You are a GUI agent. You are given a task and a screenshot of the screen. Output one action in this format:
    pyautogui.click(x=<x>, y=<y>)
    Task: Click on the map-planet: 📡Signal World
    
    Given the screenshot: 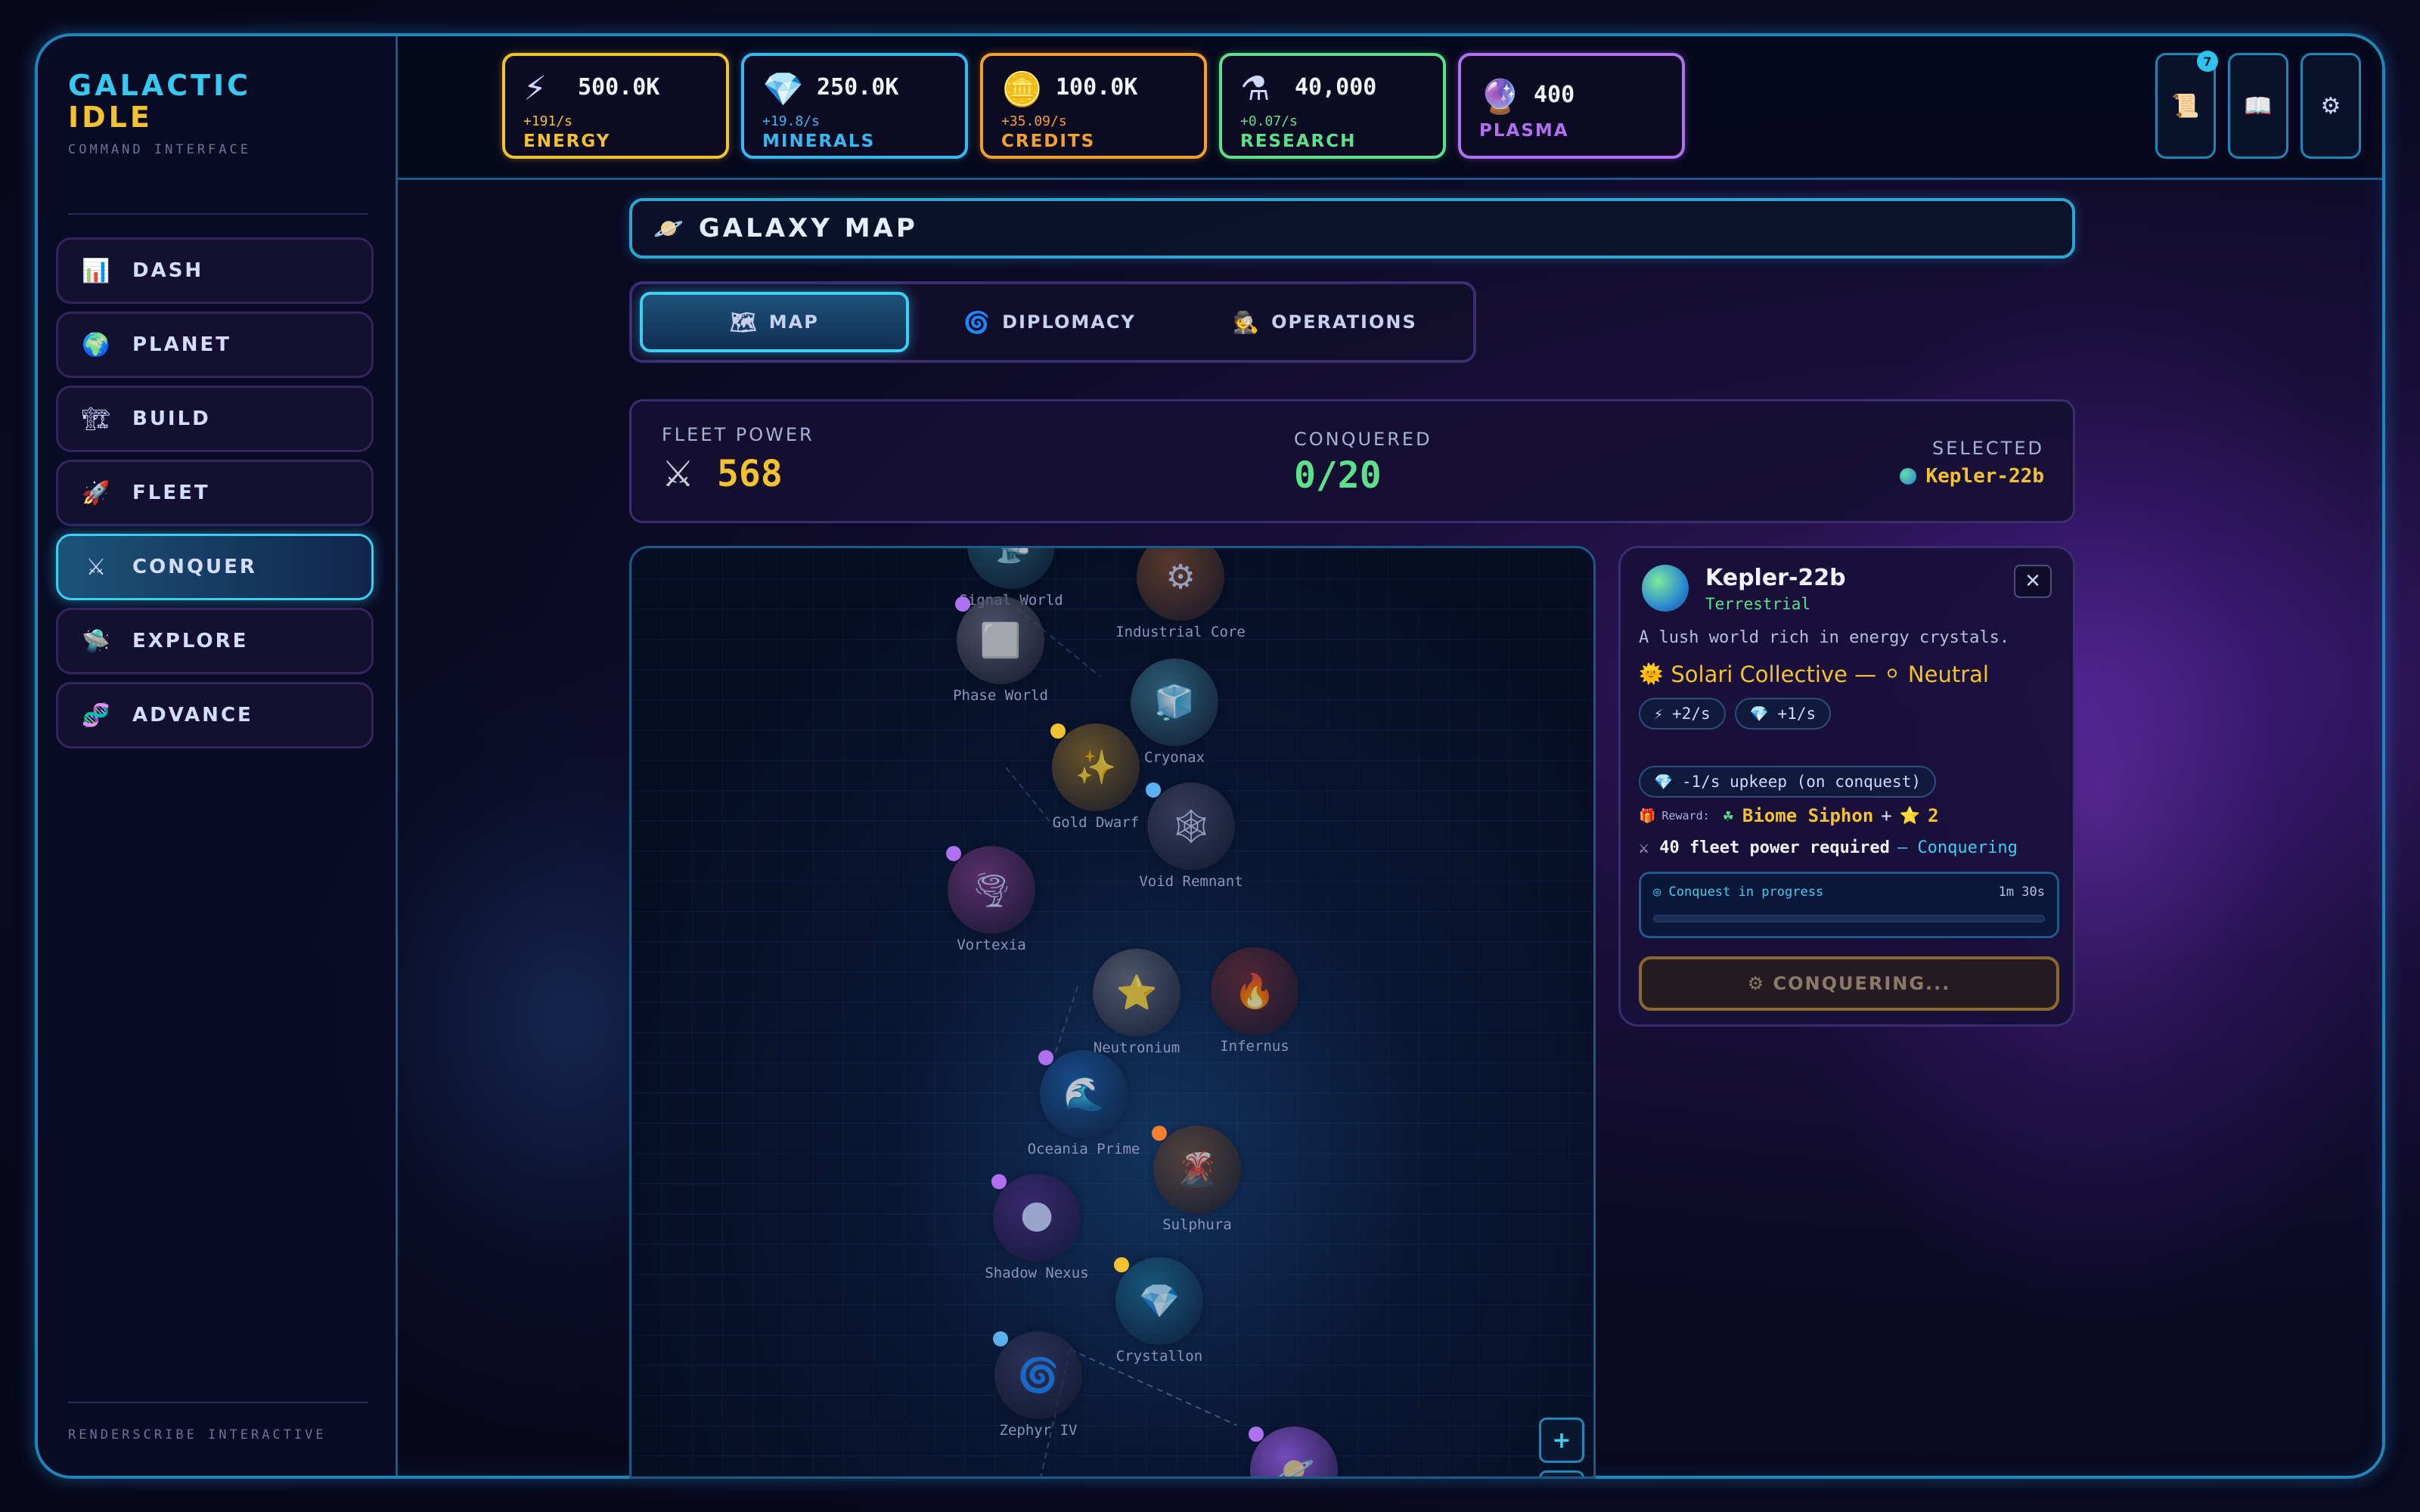 What is the action you would take?
    pyautogui.click(x=1011, y=578)
    